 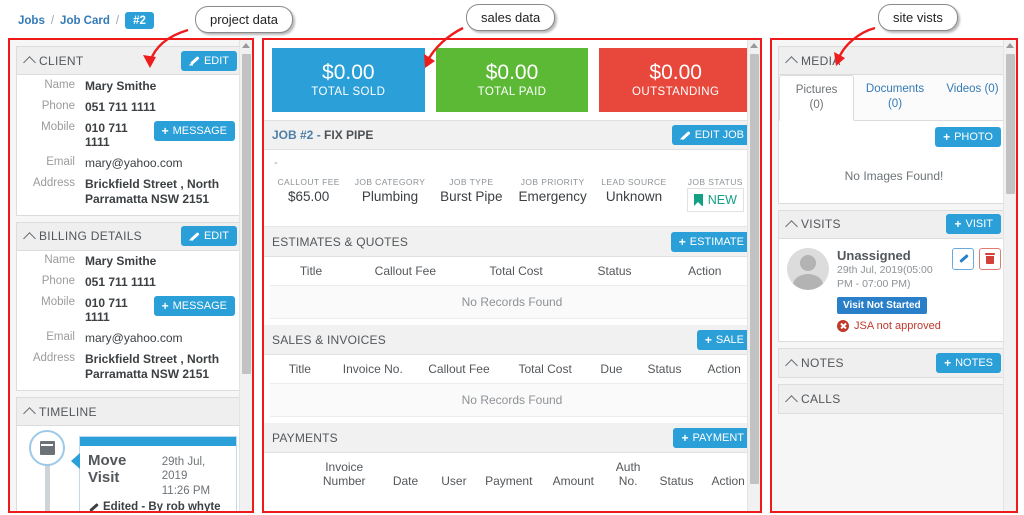 What do you see at coordinates (711, 241) in the screenshot?
I see `add-estimate-button: + ESTIMATE` at bounding box center [711, 241].